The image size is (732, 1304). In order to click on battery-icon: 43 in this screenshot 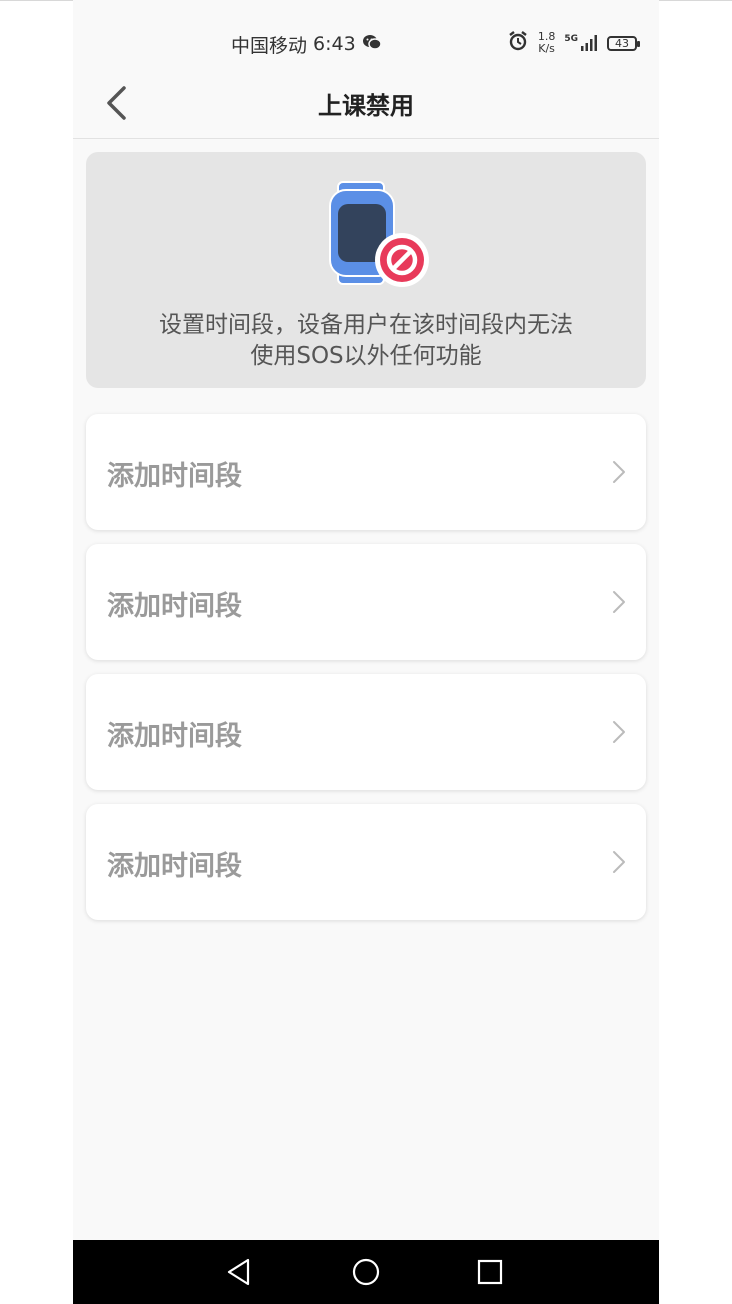, I will do `click(623, 43)`.